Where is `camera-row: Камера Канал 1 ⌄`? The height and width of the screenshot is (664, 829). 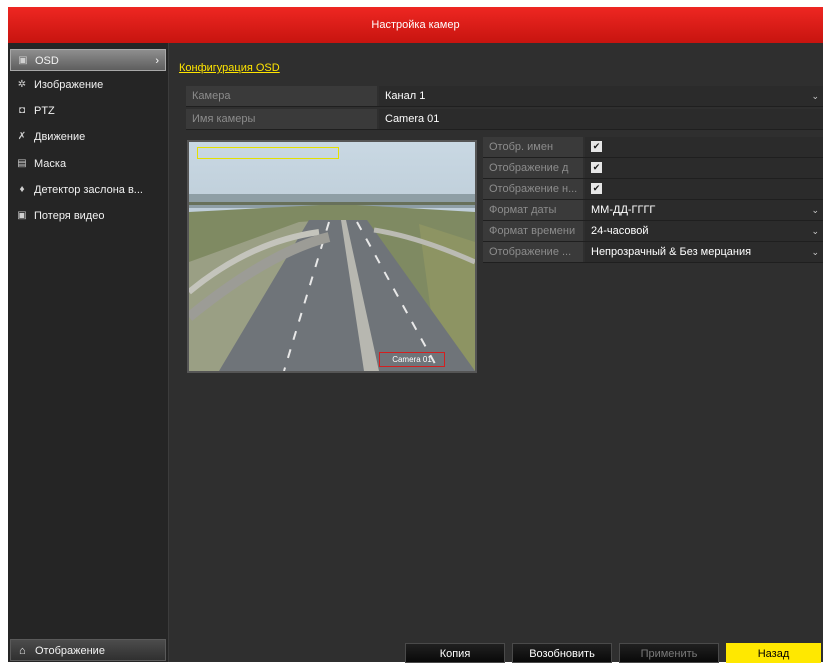 camera-row: Камера Канал 1 ⌄ is located at coordinates (504, 96).